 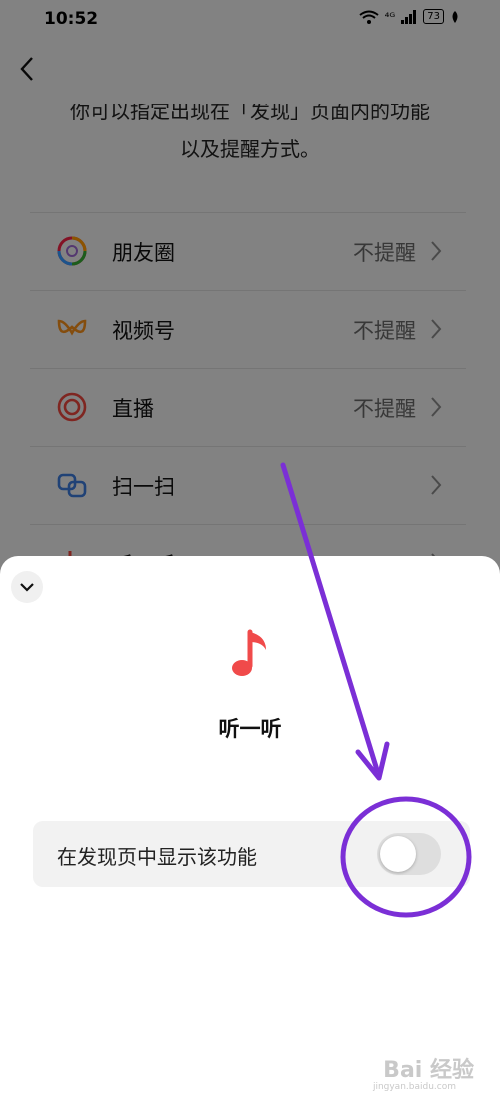 What do you see at coordinates (250, 729) in the screenshot?
I see `sheet-title: 听一听` at bounding box center [250, 729].